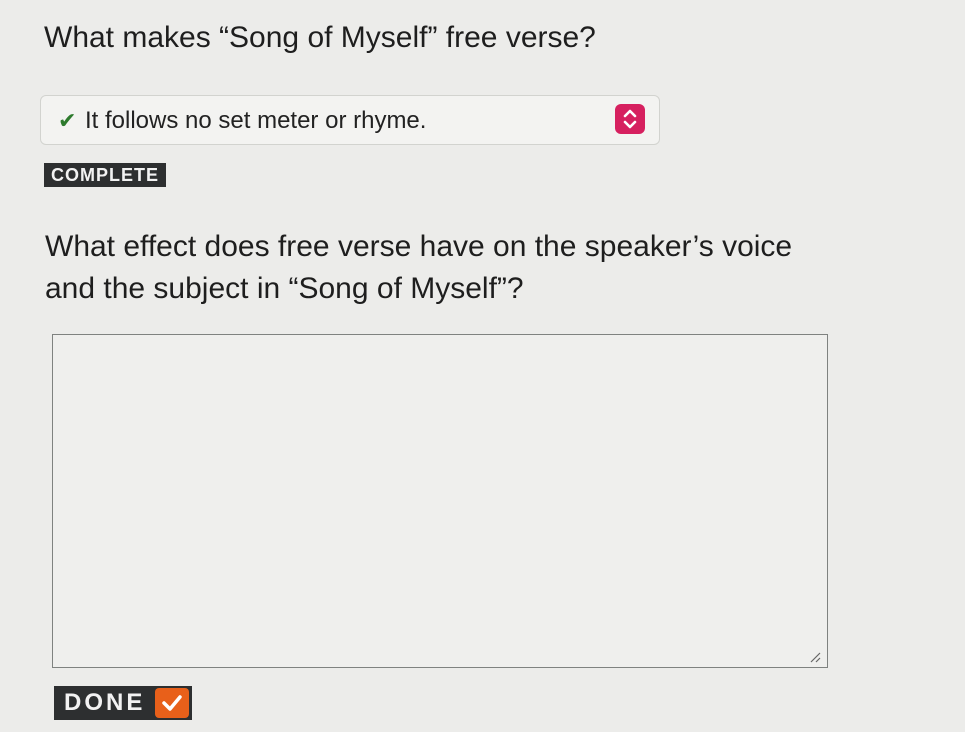  What do you see at coordinates (172, 703) in the screenshot?
I see `checkmark-icon` at bounding box center [172, 703].